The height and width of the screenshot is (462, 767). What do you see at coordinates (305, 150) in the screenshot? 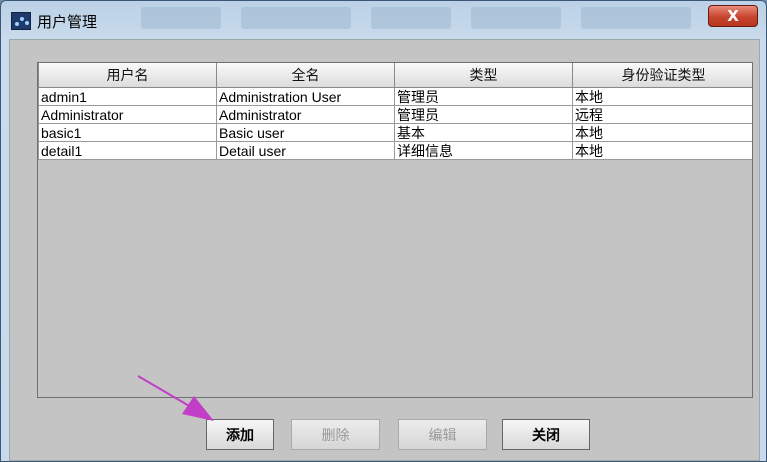
I see `cell-fullname: Detail user` at bounding box center [305, 150].